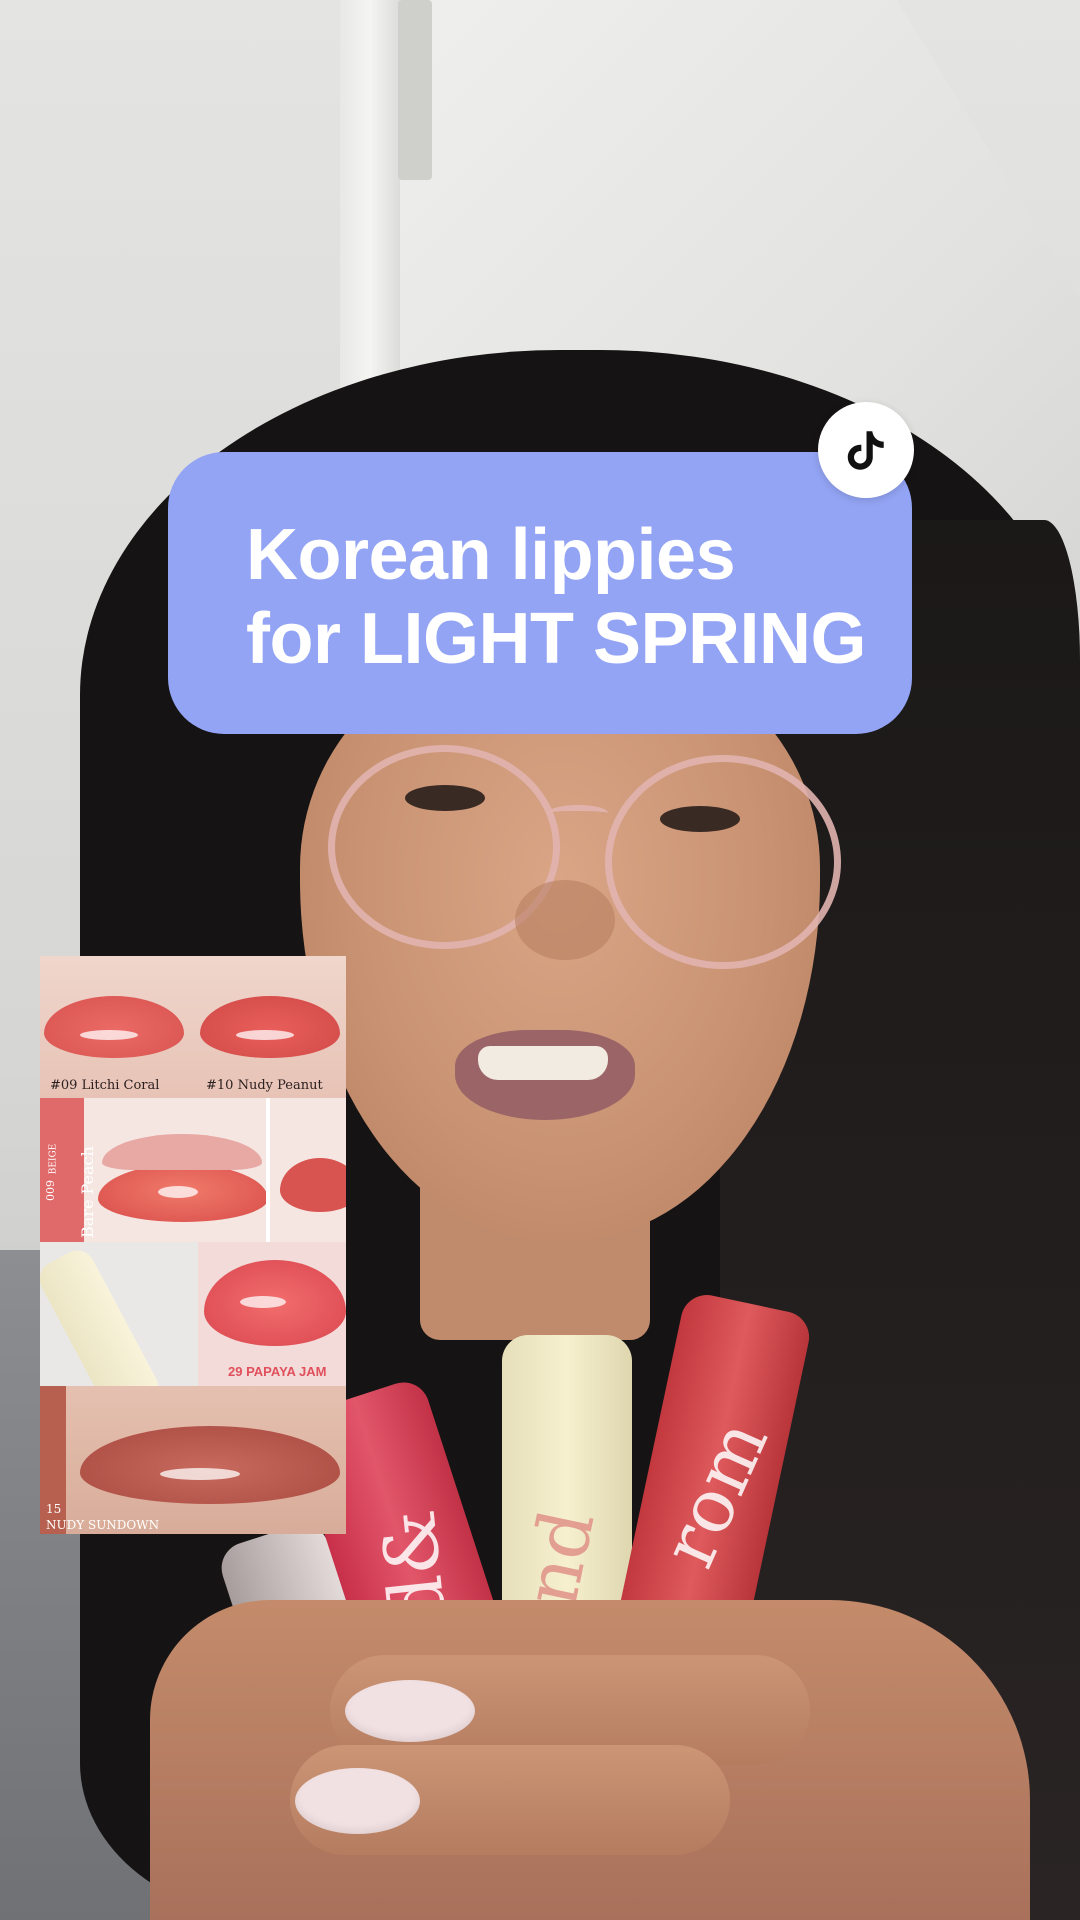 The image size is (1080, 1920). I want to click on caption-line-2: for LIGHT SPRING, so click(556, 639).